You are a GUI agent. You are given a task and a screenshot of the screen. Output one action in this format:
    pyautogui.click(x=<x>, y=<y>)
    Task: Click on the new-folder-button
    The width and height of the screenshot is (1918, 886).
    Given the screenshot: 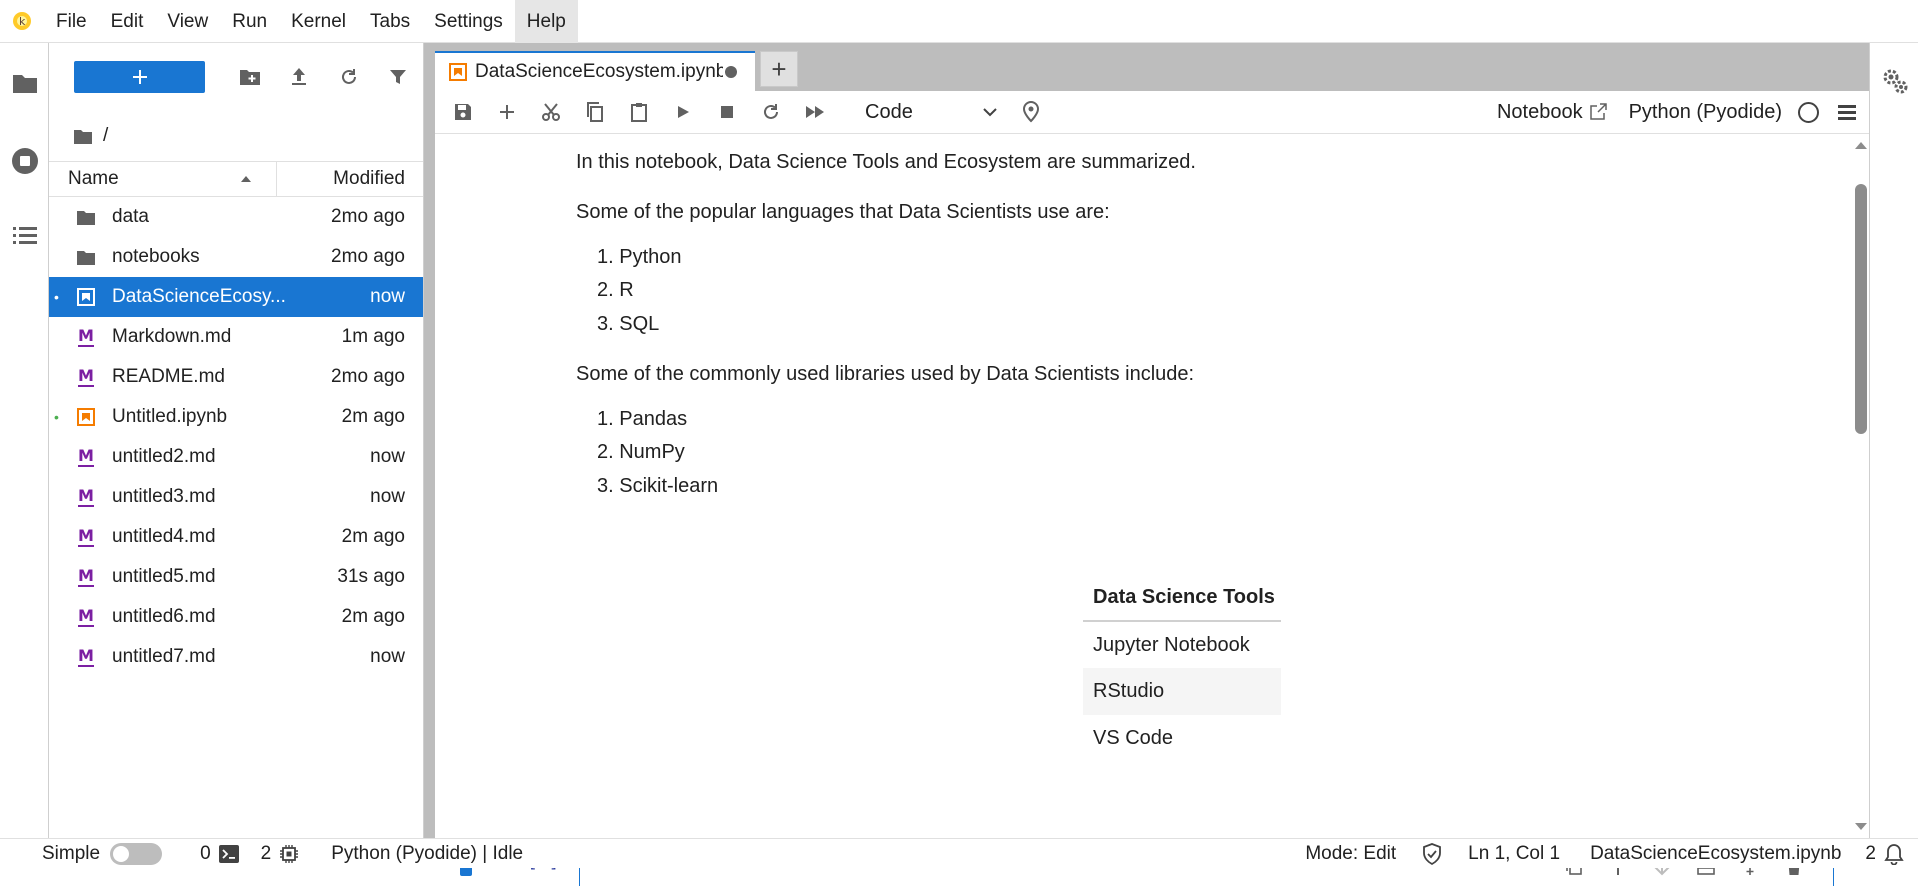 What is the action you would take?
    pyautogui.click(x=249, y=77)
    